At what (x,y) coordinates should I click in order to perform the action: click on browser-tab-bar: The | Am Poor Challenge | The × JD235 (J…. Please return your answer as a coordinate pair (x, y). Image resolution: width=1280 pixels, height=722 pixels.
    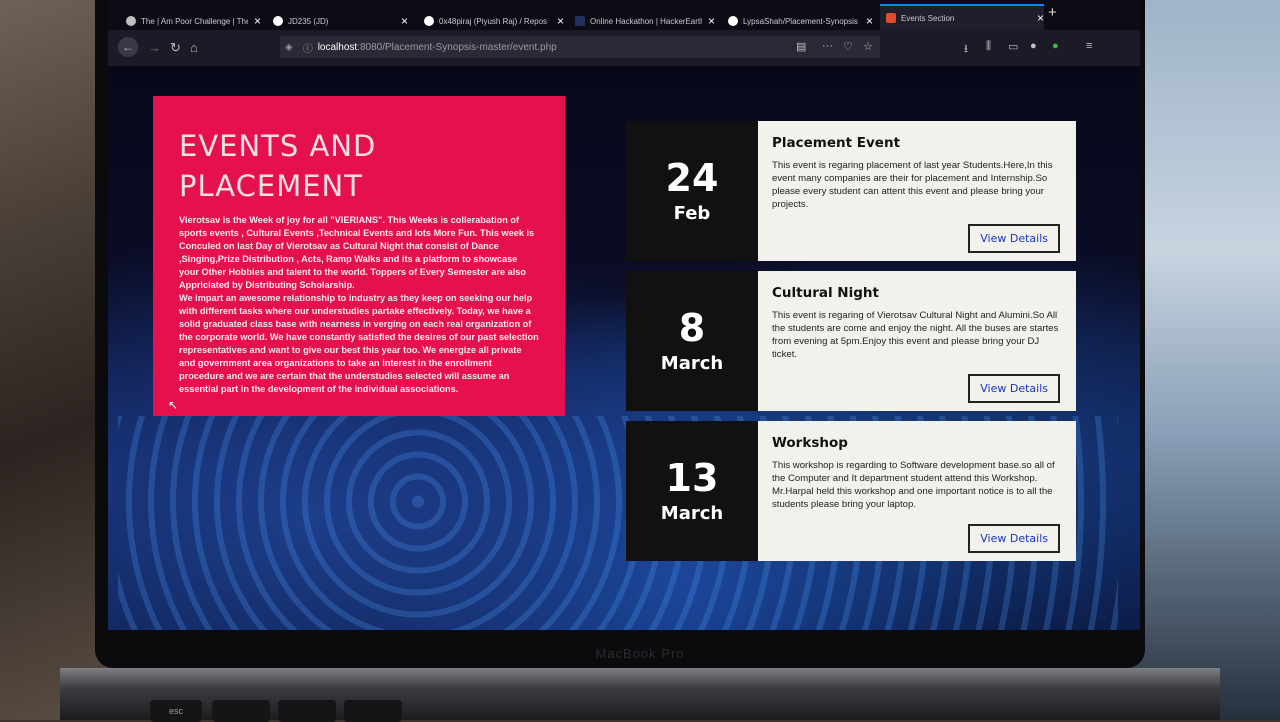
    Looking at the image, I should click on (624, 15).